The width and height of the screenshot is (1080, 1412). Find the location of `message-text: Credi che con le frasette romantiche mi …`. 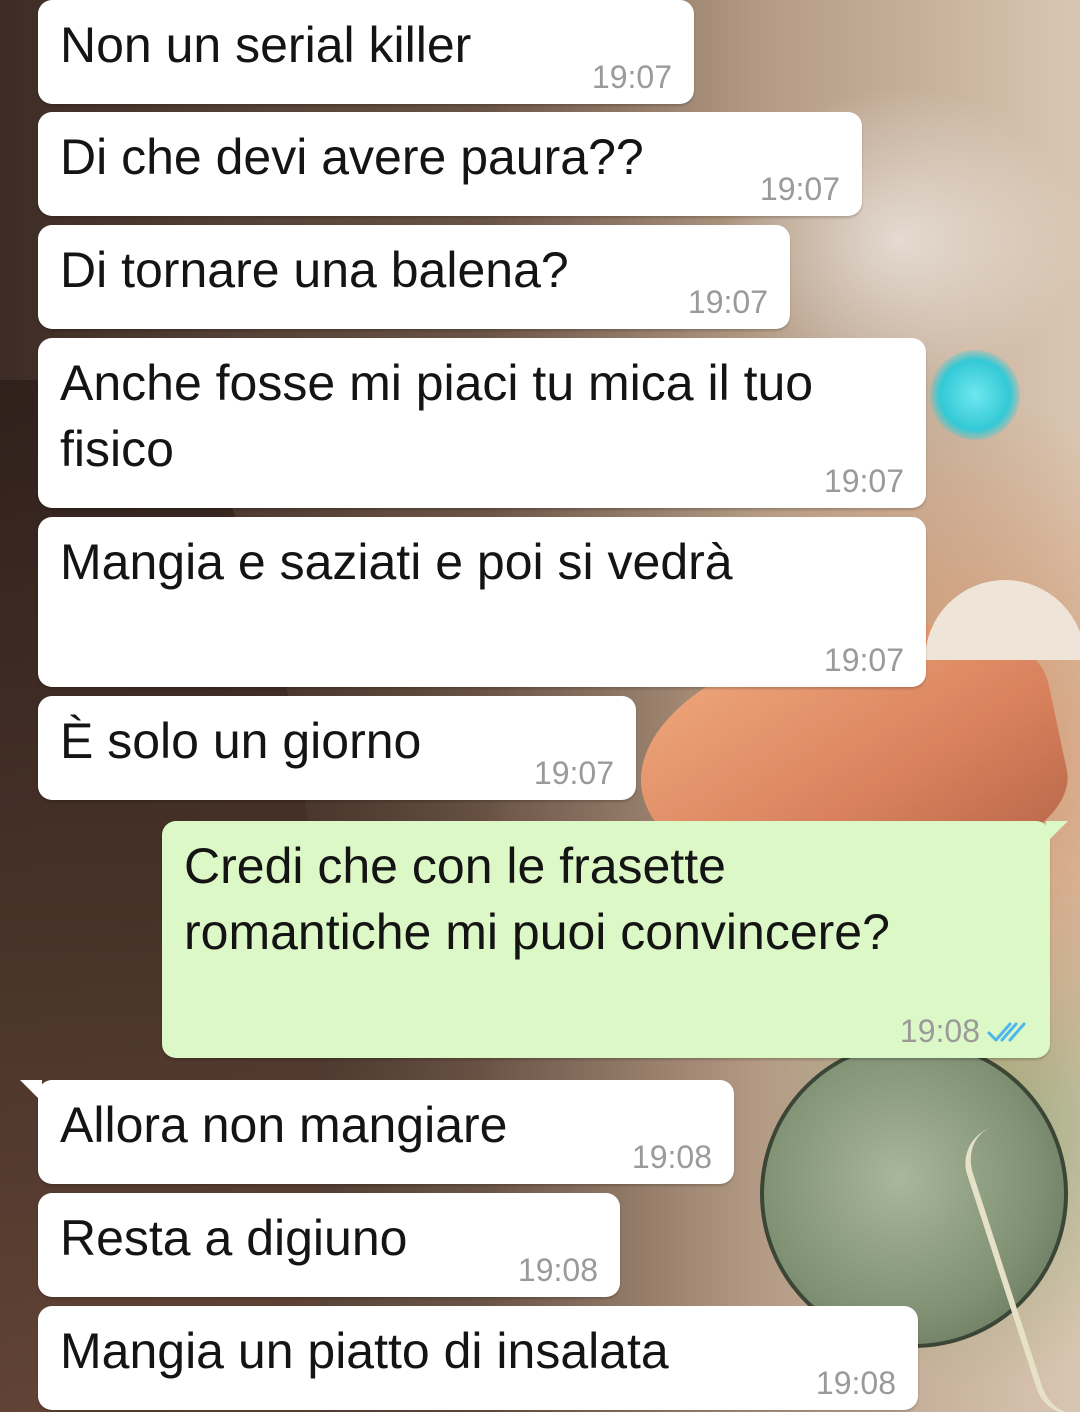

message-text: Credi che con le frasette romantiche mi … is located at coordinates (537, 899).